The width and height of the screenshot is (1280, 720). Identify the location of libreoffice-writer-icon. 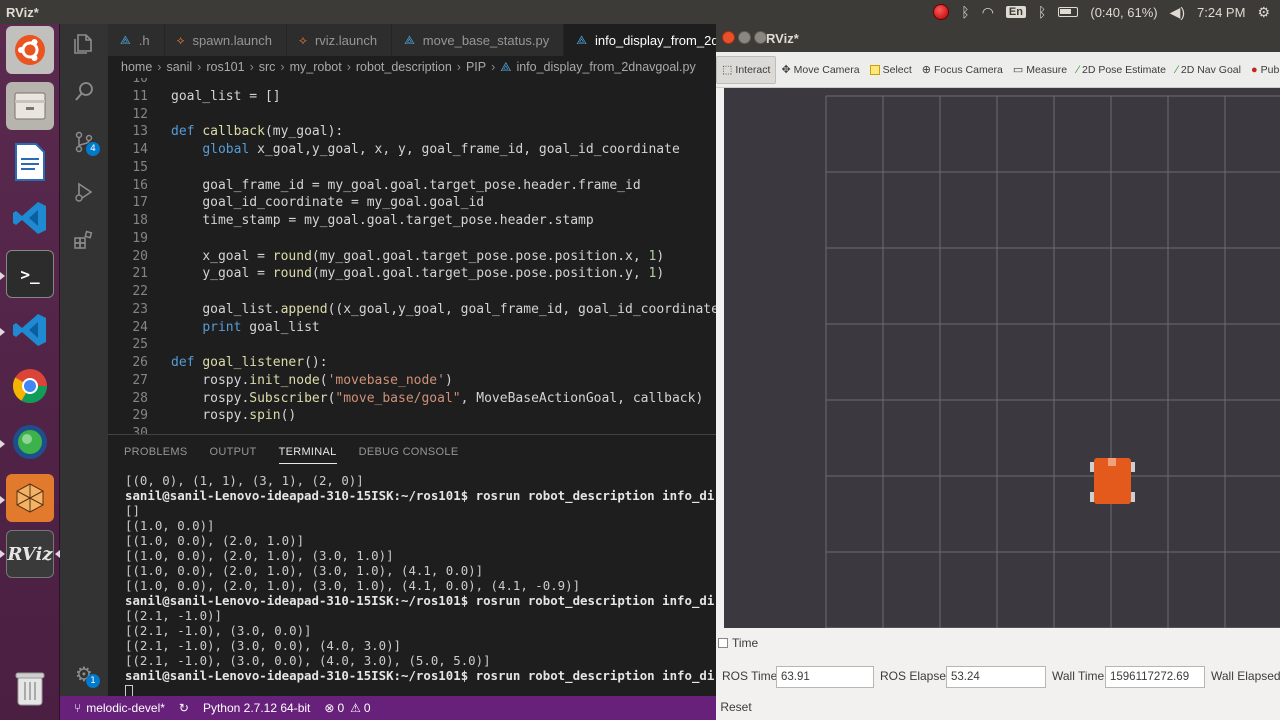
(30, 162).